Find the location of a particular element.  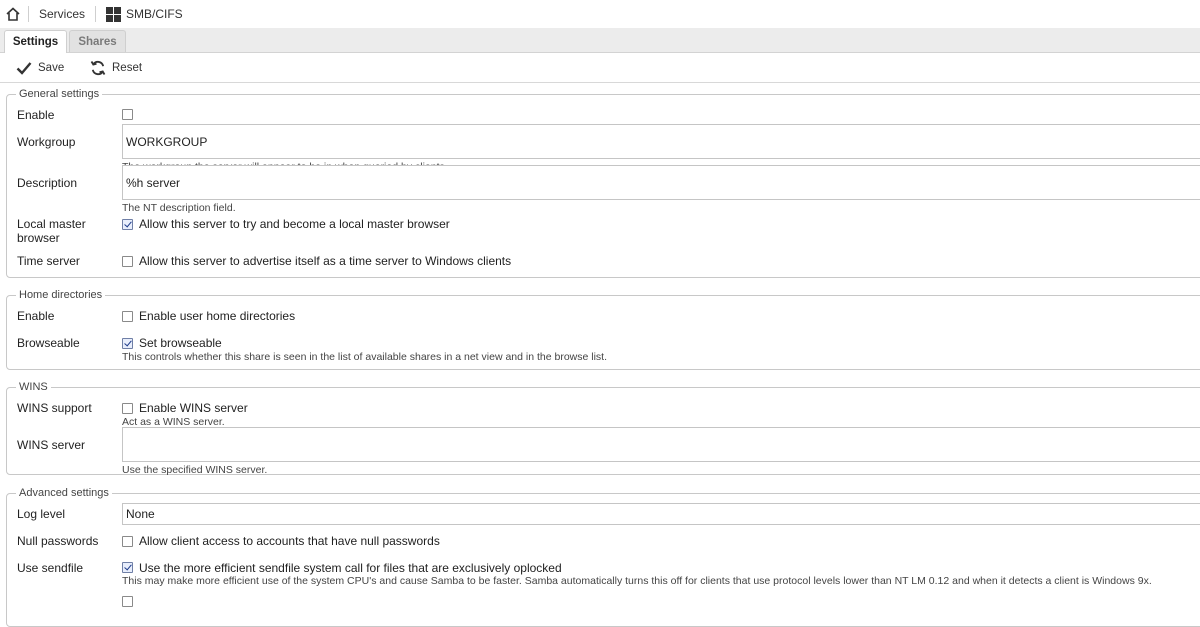

tab-settings: Settings is located at coordinates (35, 41).